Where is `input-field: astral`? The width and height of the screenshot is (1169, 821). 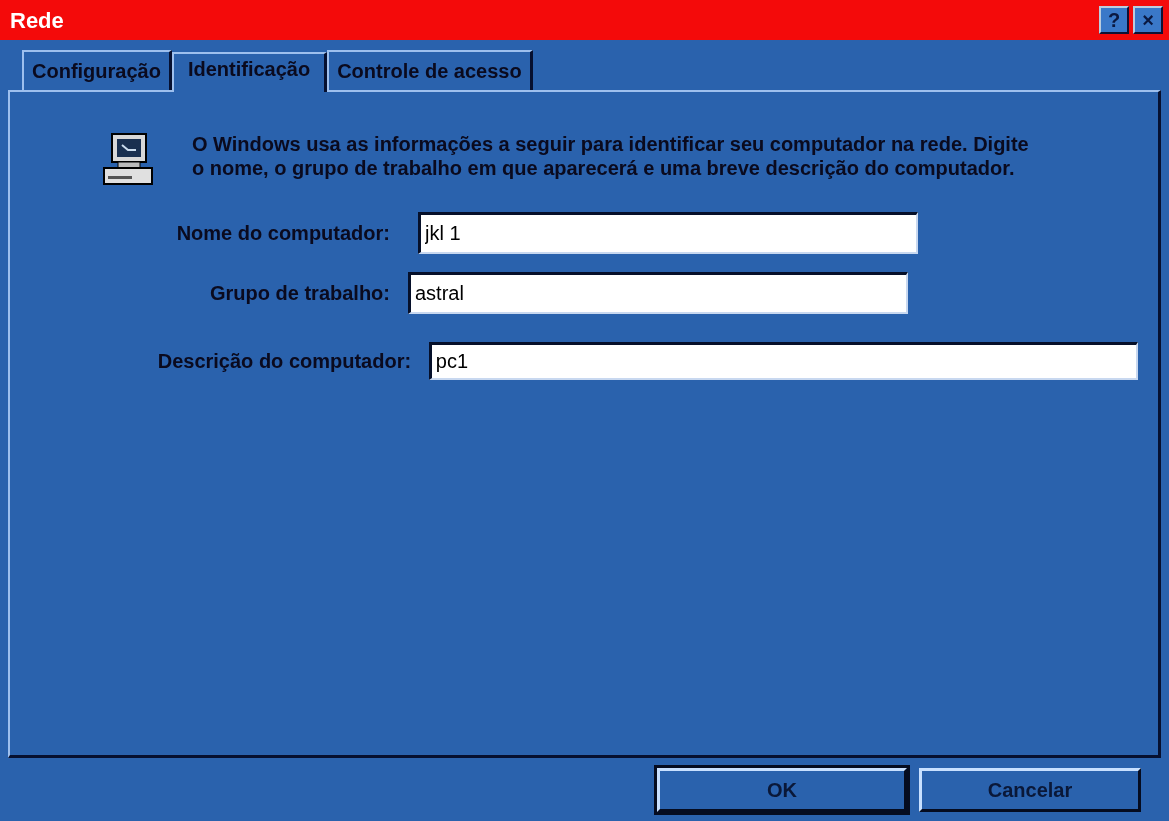
input-field: astral is located at coordinates (658, 293).